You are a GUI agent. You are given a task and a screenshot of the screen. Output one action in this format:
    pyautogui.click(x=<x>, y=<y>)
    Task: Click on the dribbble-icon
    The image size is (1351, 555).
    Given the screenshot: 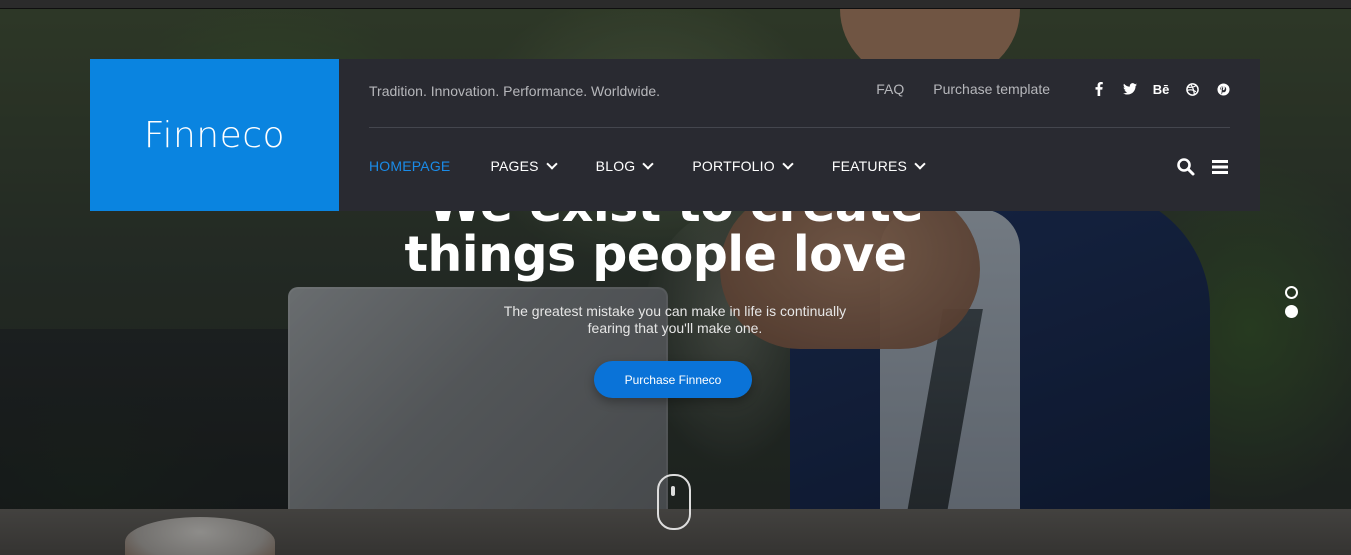 What is the action you would take?
    pyautogui.click(x=1192, y=89)
    